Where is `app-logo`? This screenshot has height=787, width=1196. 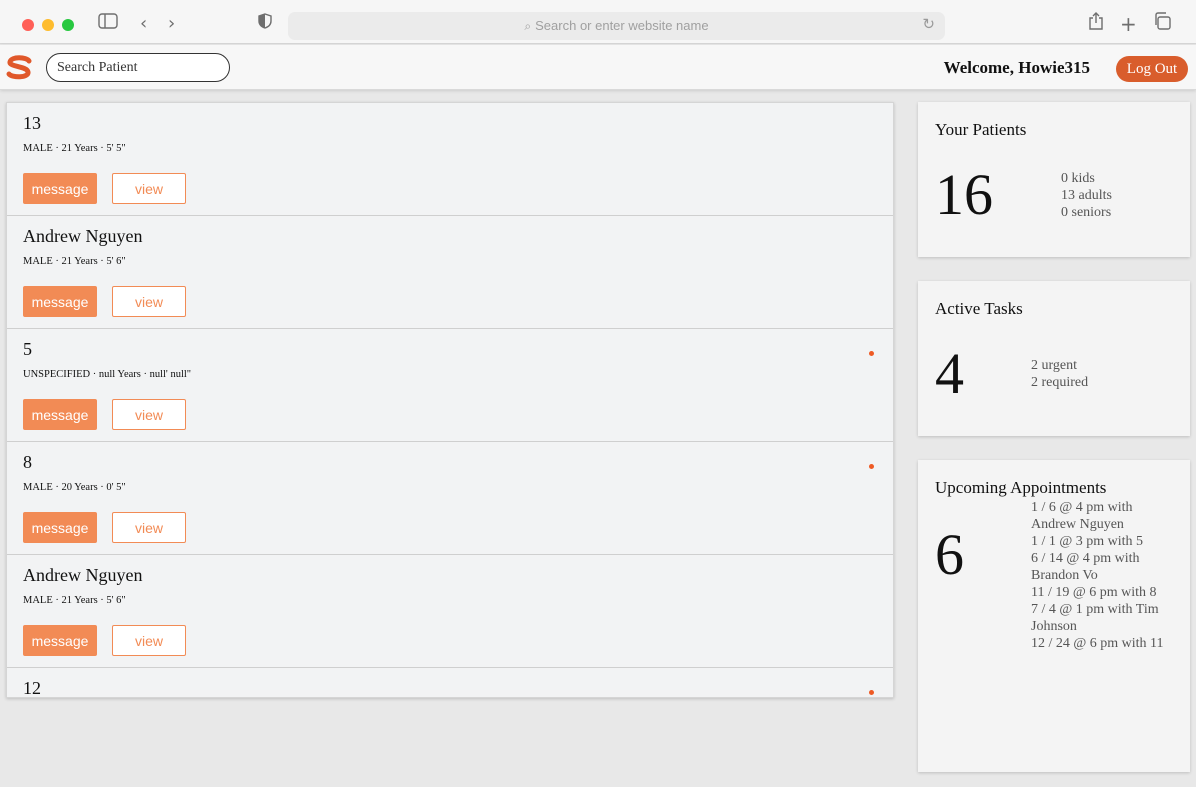
app-logo is located at coordinates (19, 67).